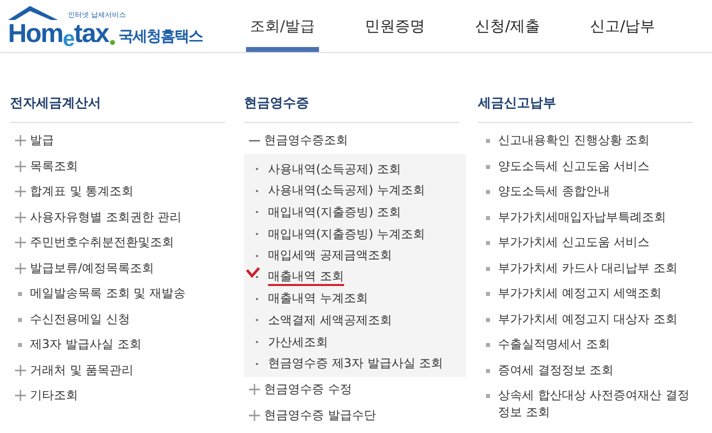 This screenshot has width=712, height=433. What do you see at coordinates (112, 42) in the screenshot?
I see `logo-dot-icon` at bounding box center [112, 42].